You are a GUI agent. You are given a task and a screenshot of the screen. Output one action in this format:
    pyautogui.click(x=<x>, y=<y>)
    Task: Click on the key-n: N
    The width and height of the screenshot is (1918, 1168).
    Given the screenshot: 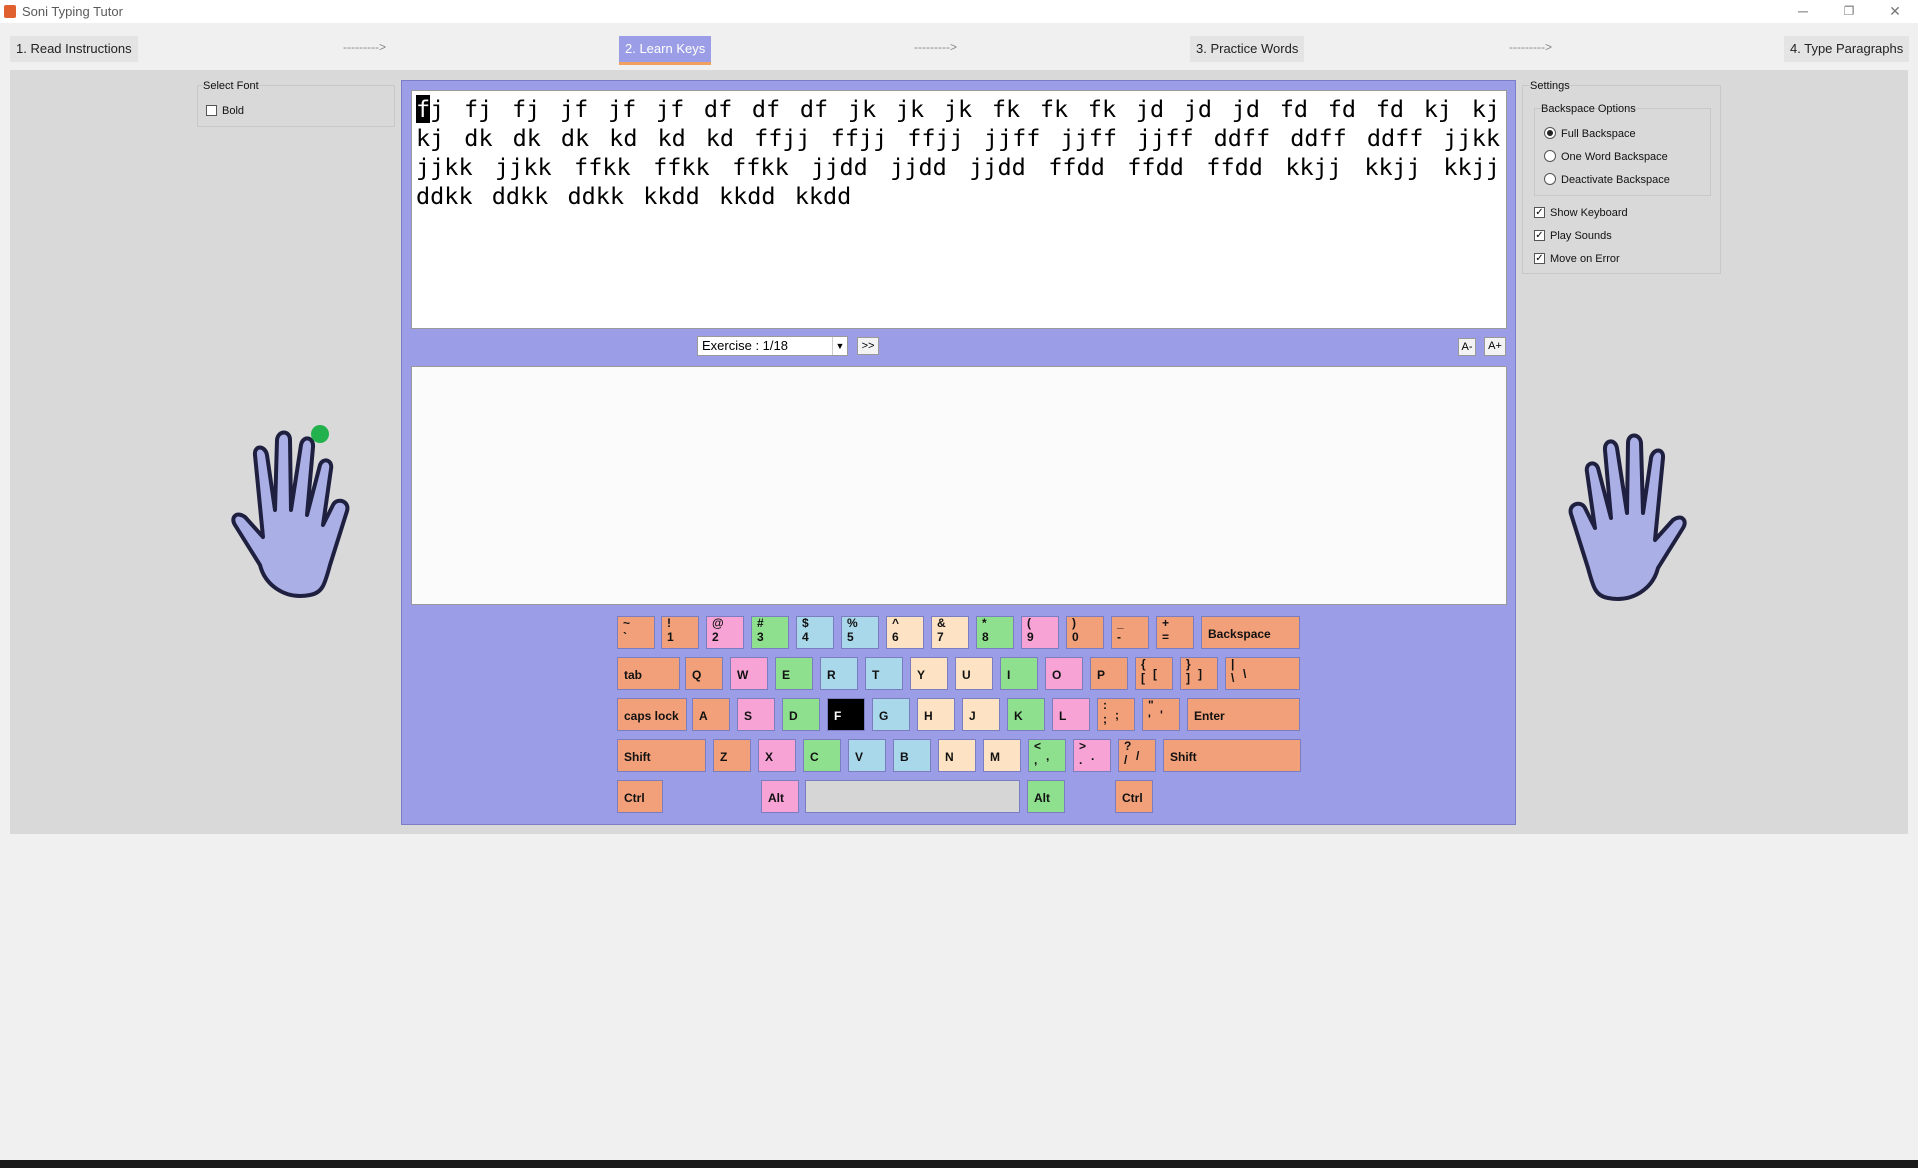 What is the action you would take?
    pyautogui.click(x=957, y=755)
    